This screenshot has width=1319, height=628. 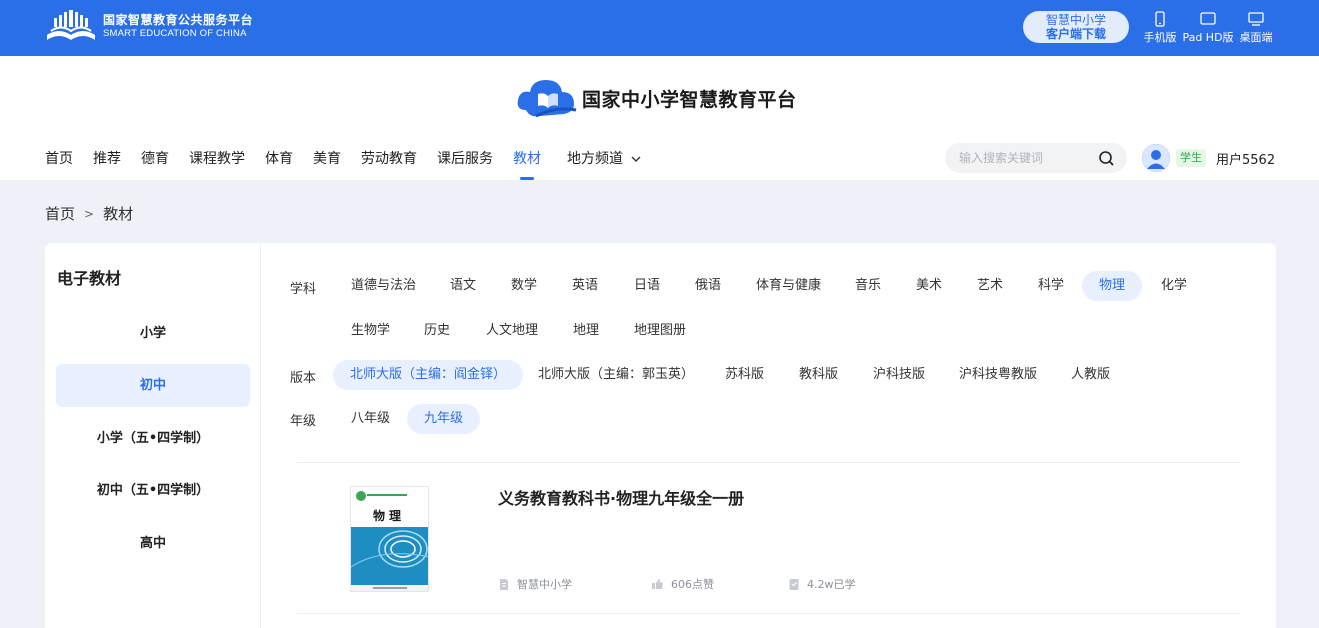 What do you see at coordinates (998, 375) in the screenshot?
I see `edition-tag: 沪科技粤教版` at bounding box center [998, 375].